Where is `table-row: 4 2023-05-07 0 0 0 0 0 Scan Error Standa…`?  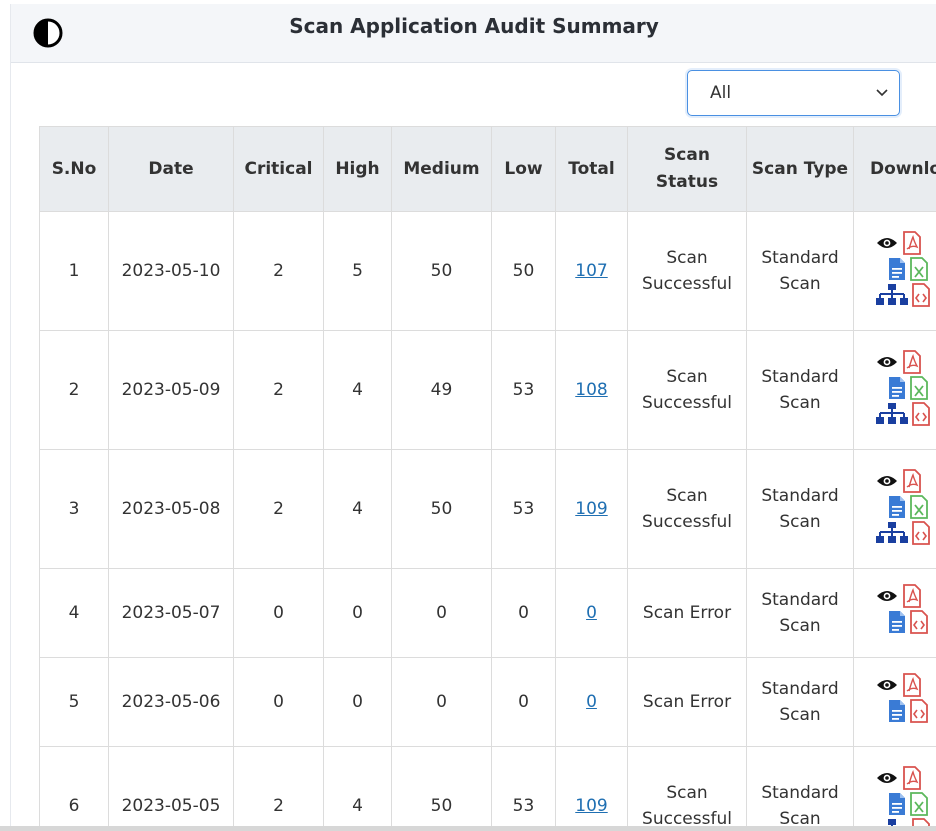
table-row: 4 2023-05-07 0 0 0 0 0 Scan Error Standa… is located at coordinates (487, 613).